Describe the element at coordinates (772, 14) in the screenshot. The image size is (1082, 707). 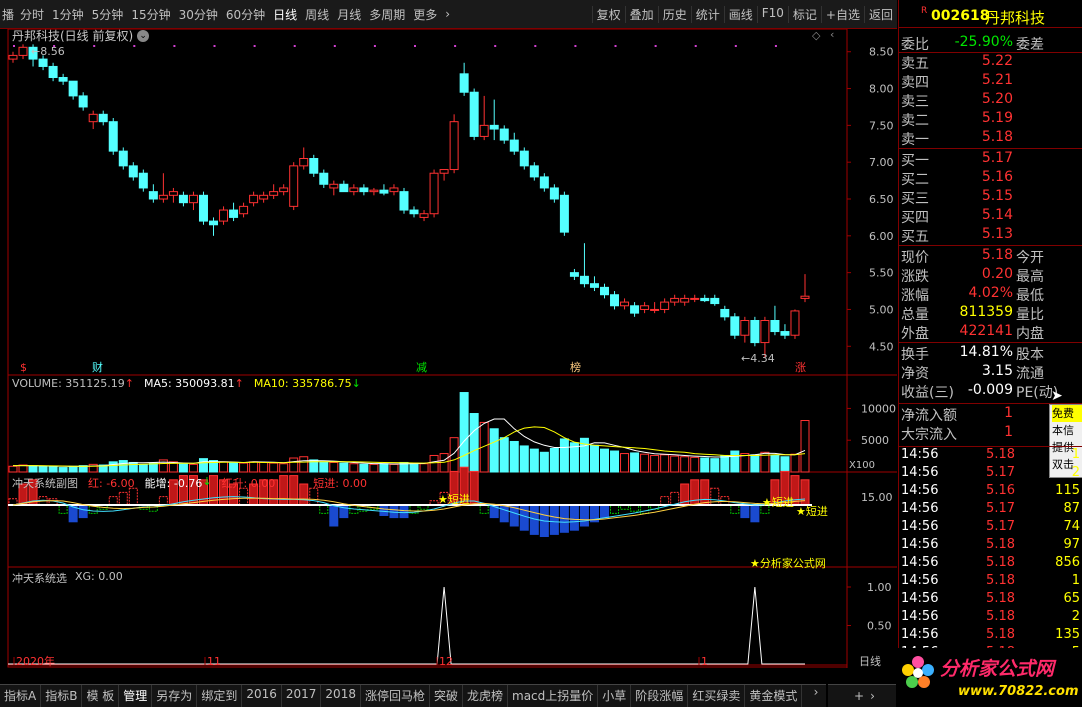
I see `toolbar-button: F10` at that location.